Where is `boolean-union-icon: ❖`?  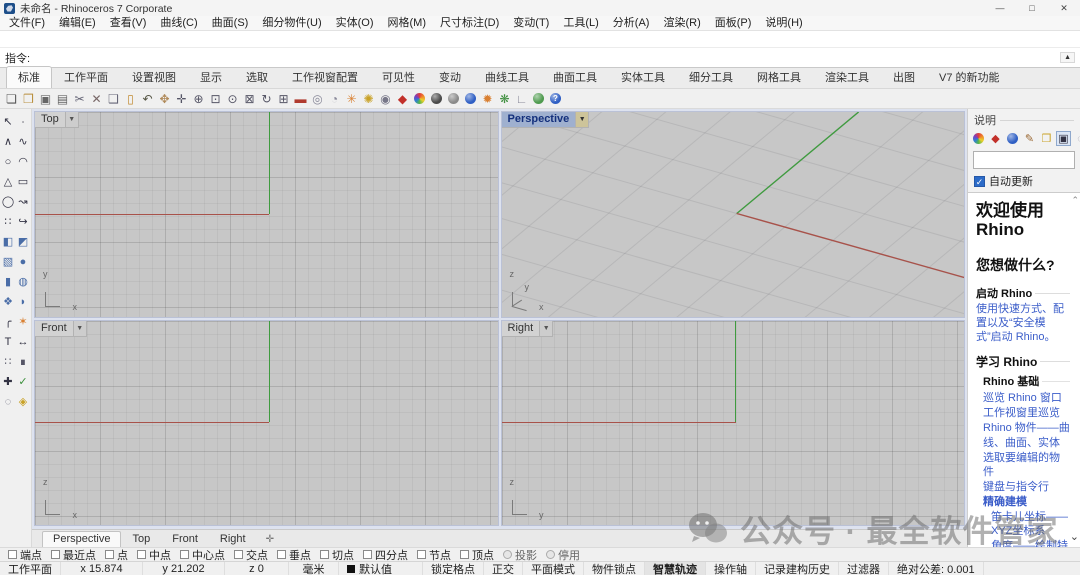 boolean-union-icon: ❖ is located at coordinates (8, 302).